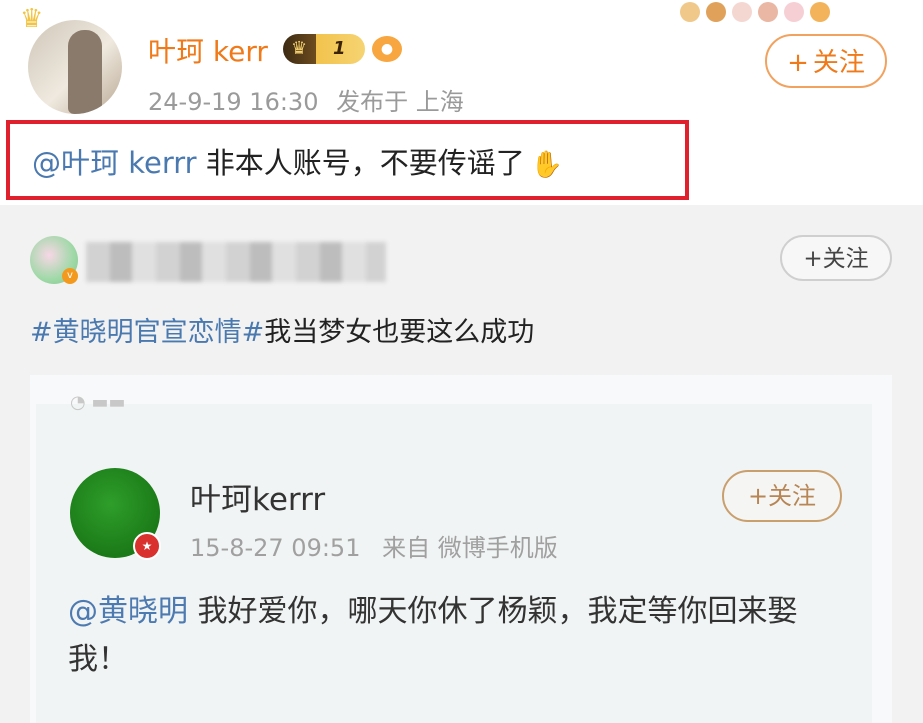  Describe the element at coordinates (780, 14) in the screenshot. I see `decoration-stickers-icon` at that location.